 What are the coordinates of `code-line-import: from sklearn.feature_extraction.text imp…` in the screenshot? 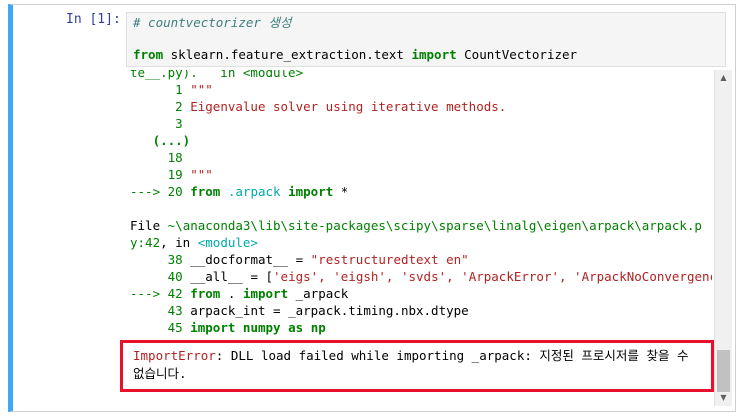 It's located at (355, 55).